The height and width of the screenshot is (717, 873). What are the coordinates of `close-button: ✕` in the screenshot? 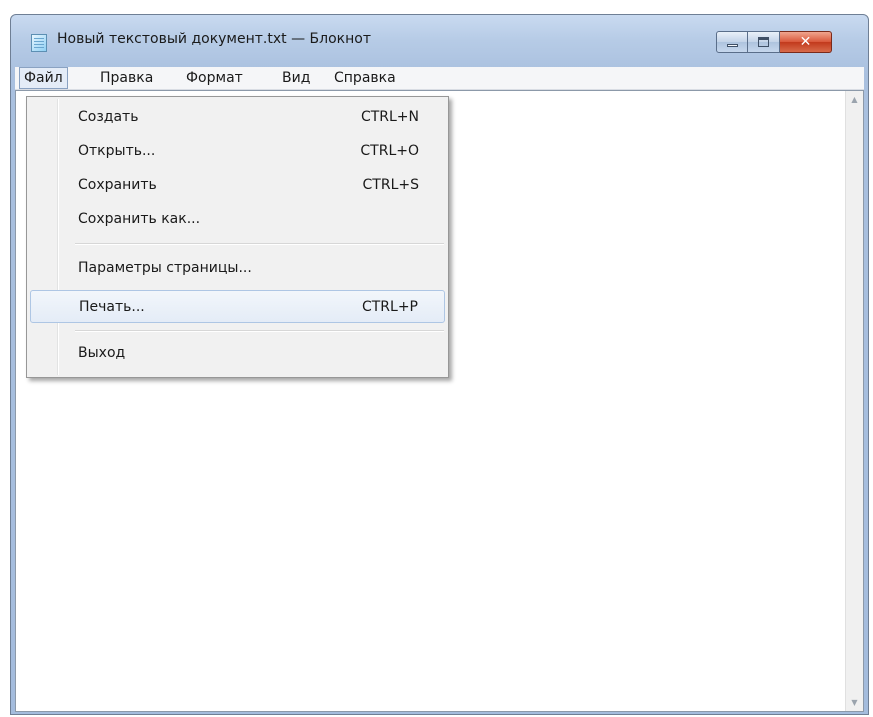 It's located at (806, 42).